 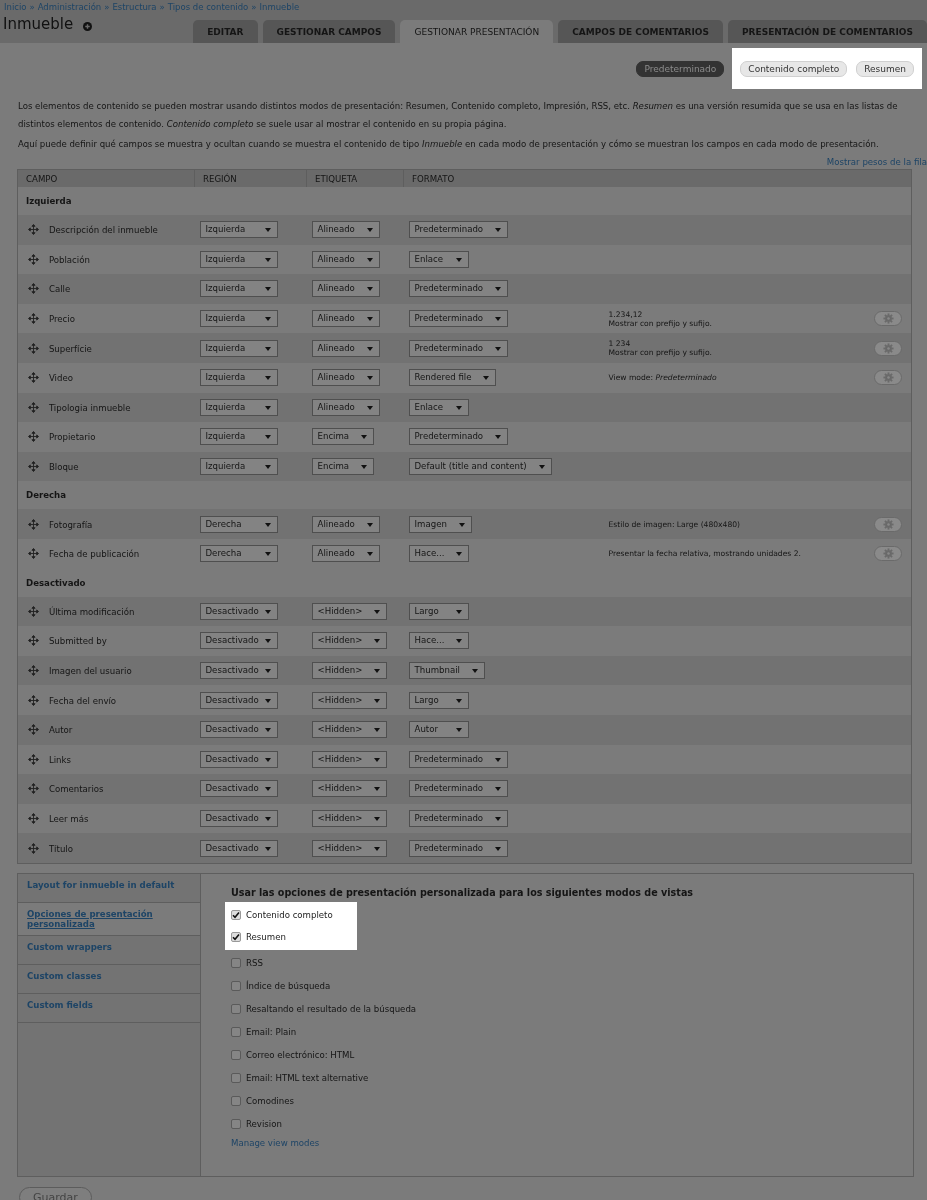 What do you see at coordinates (329, 31) in the screenshot?
I see `tab: GESTIONAR CAMPOS` at bounding box center [329, 31].